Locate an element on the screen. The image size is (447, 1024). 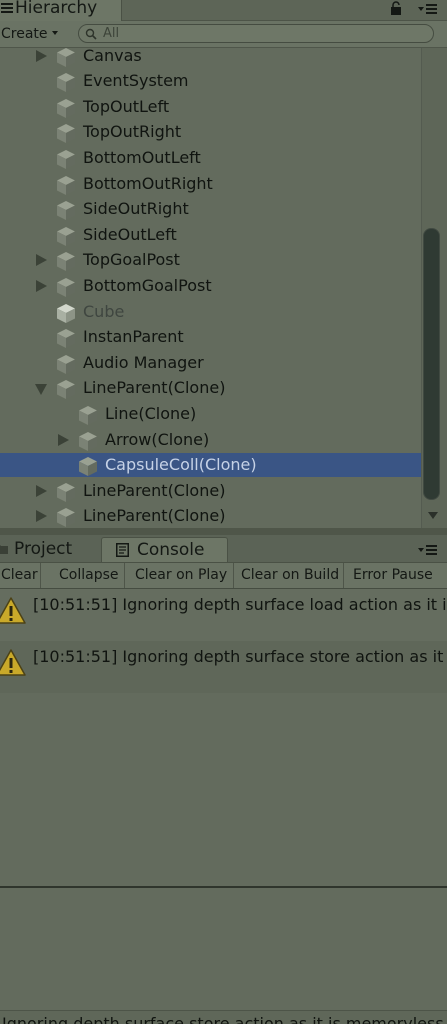
hierarchy-item: EventSystem is located at coordinates (210, 81).